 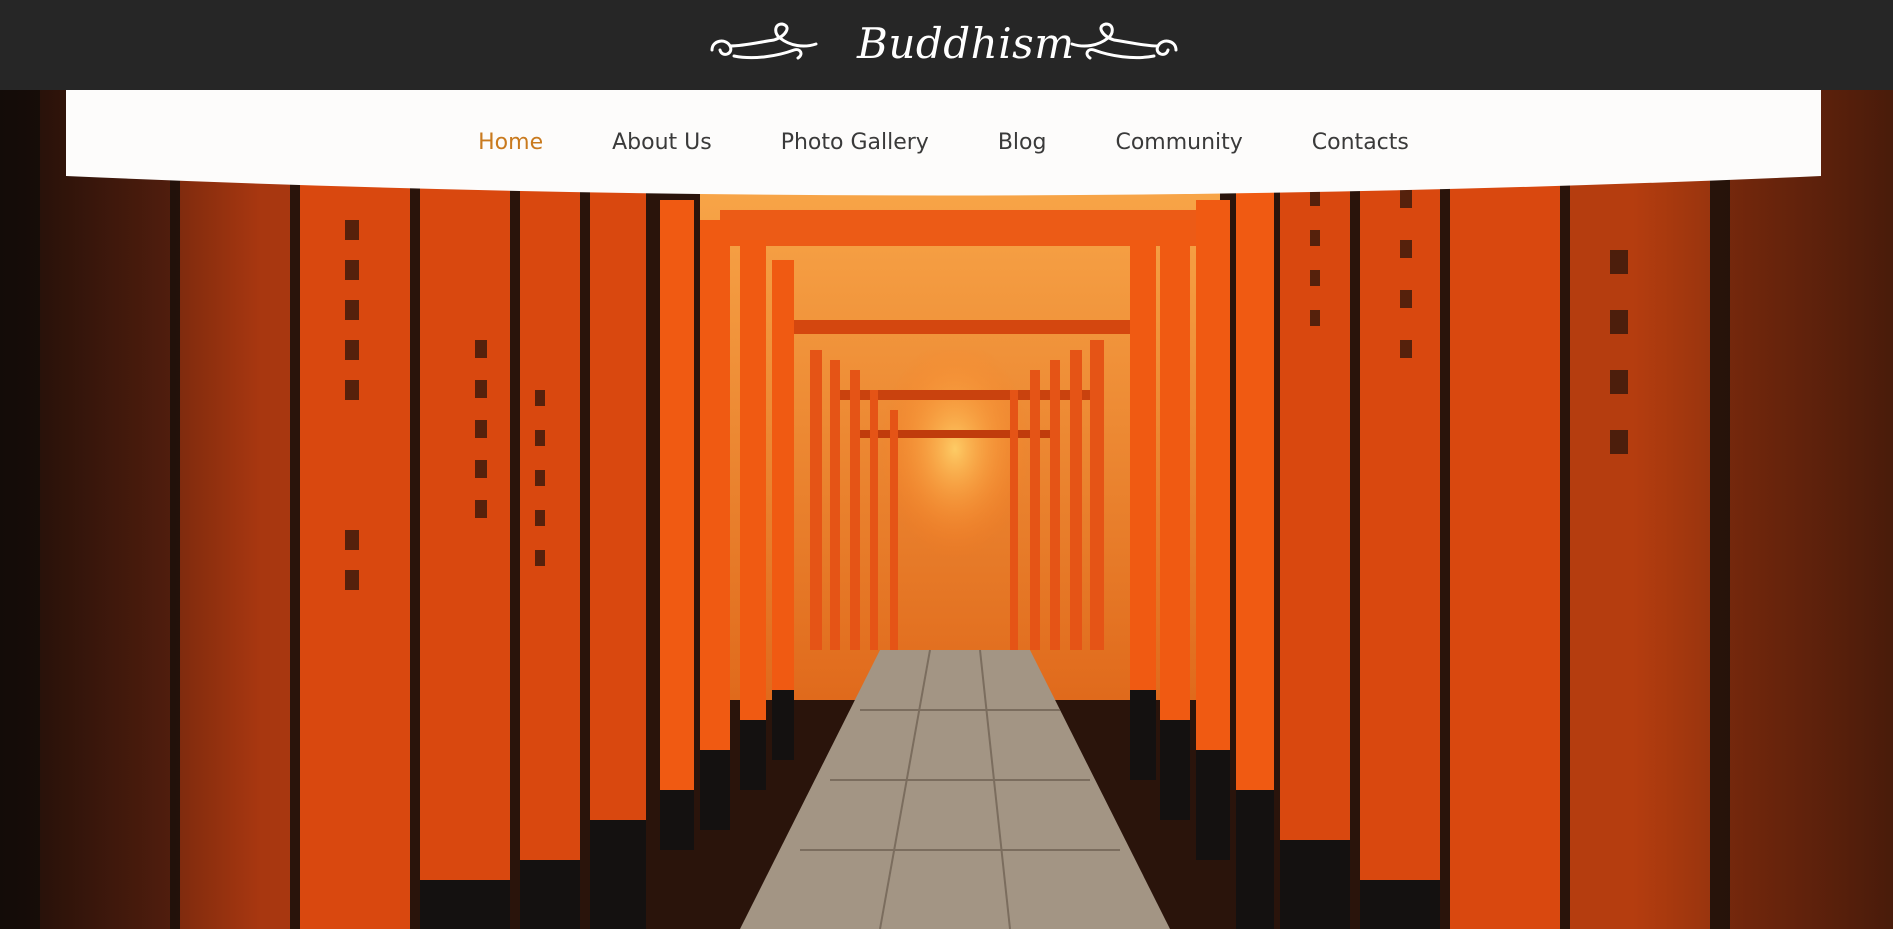 I want to click on header-bar: Buddhism, so click(x=946, y=45).